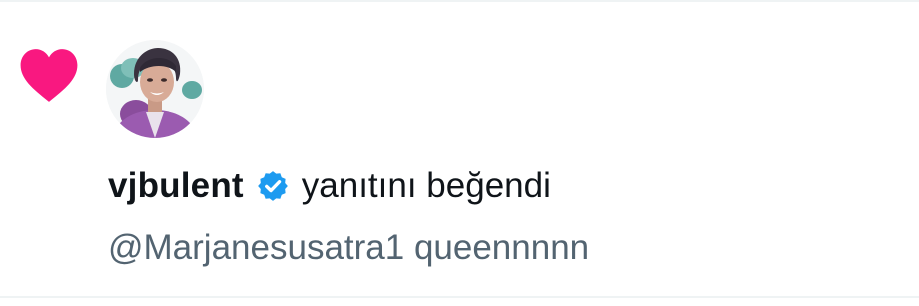 This screenshot has width=919, height=306. I want to click on notification-header: vjbulent yanıtını beğendi, so click(329, 186).